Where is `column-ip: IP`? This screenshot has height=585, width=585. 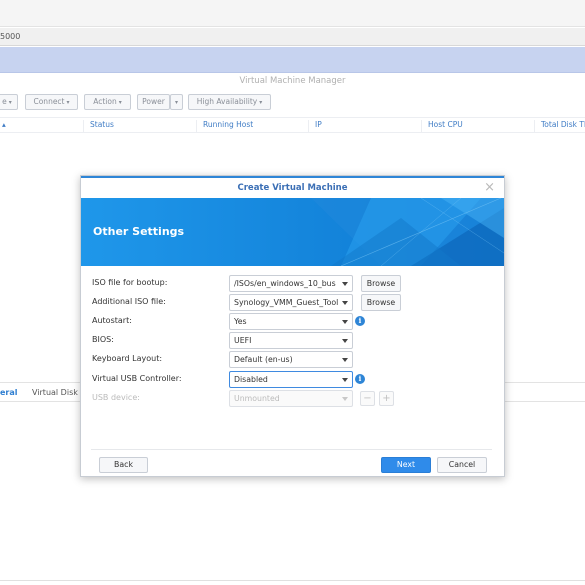 column-ip: IP is located at coordinates (315, 126).